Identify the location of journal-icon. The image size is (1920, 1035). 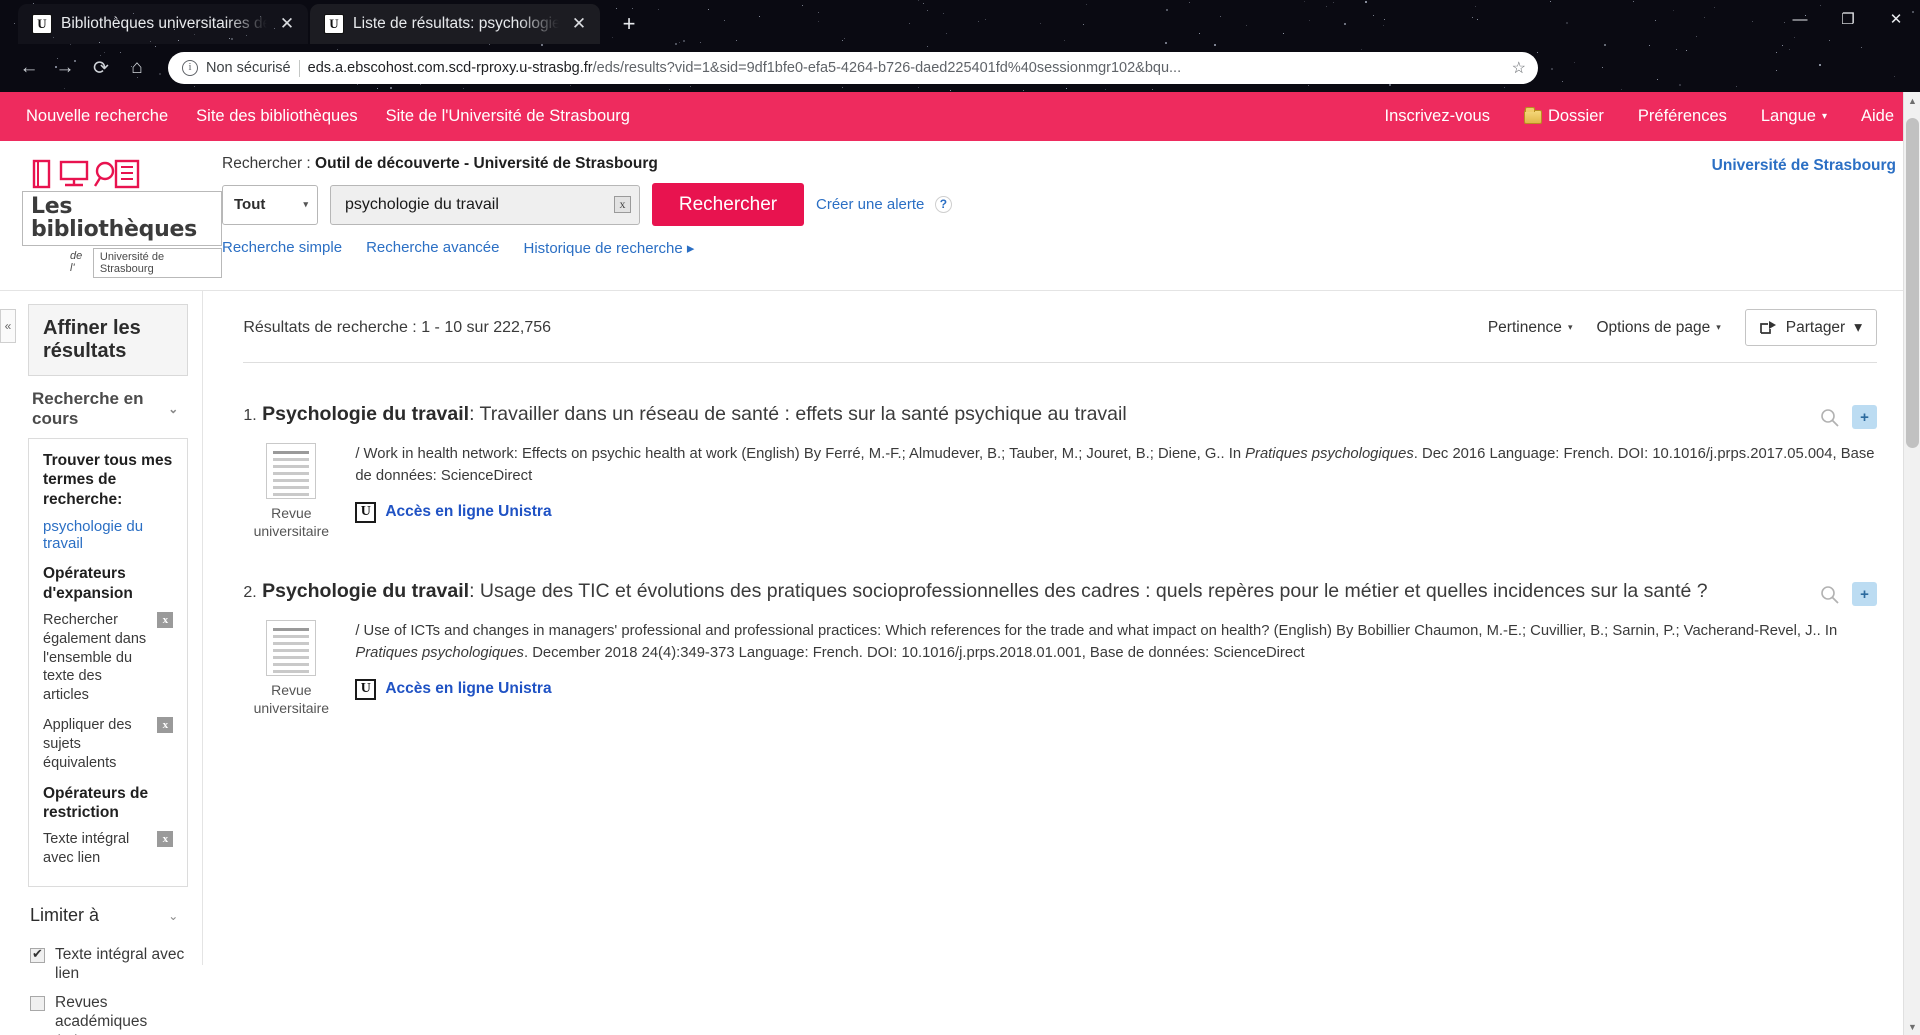
(291, 648).